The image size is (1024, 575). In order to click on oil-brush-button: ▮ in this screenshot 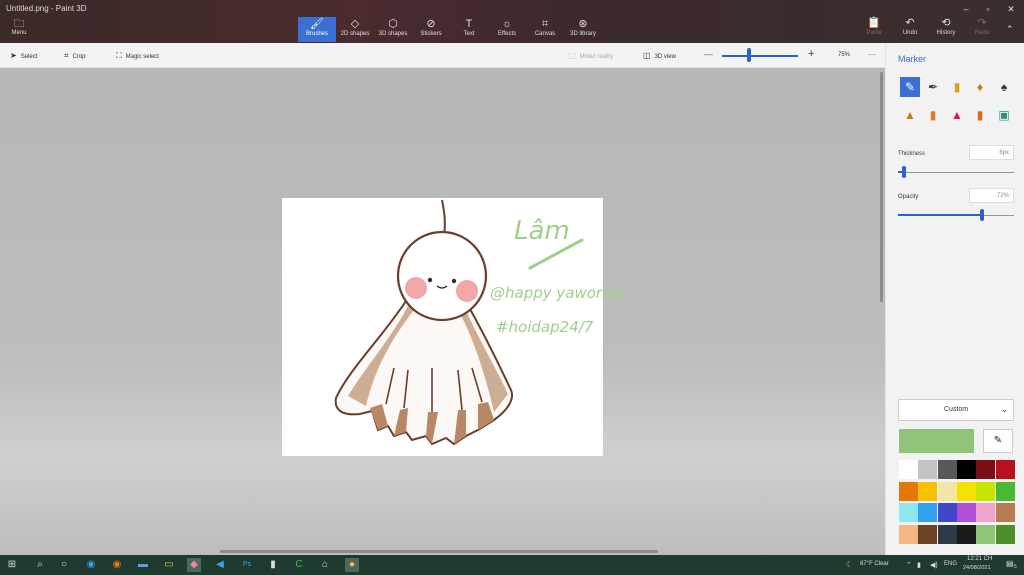, I will do `click(957, 87)`.